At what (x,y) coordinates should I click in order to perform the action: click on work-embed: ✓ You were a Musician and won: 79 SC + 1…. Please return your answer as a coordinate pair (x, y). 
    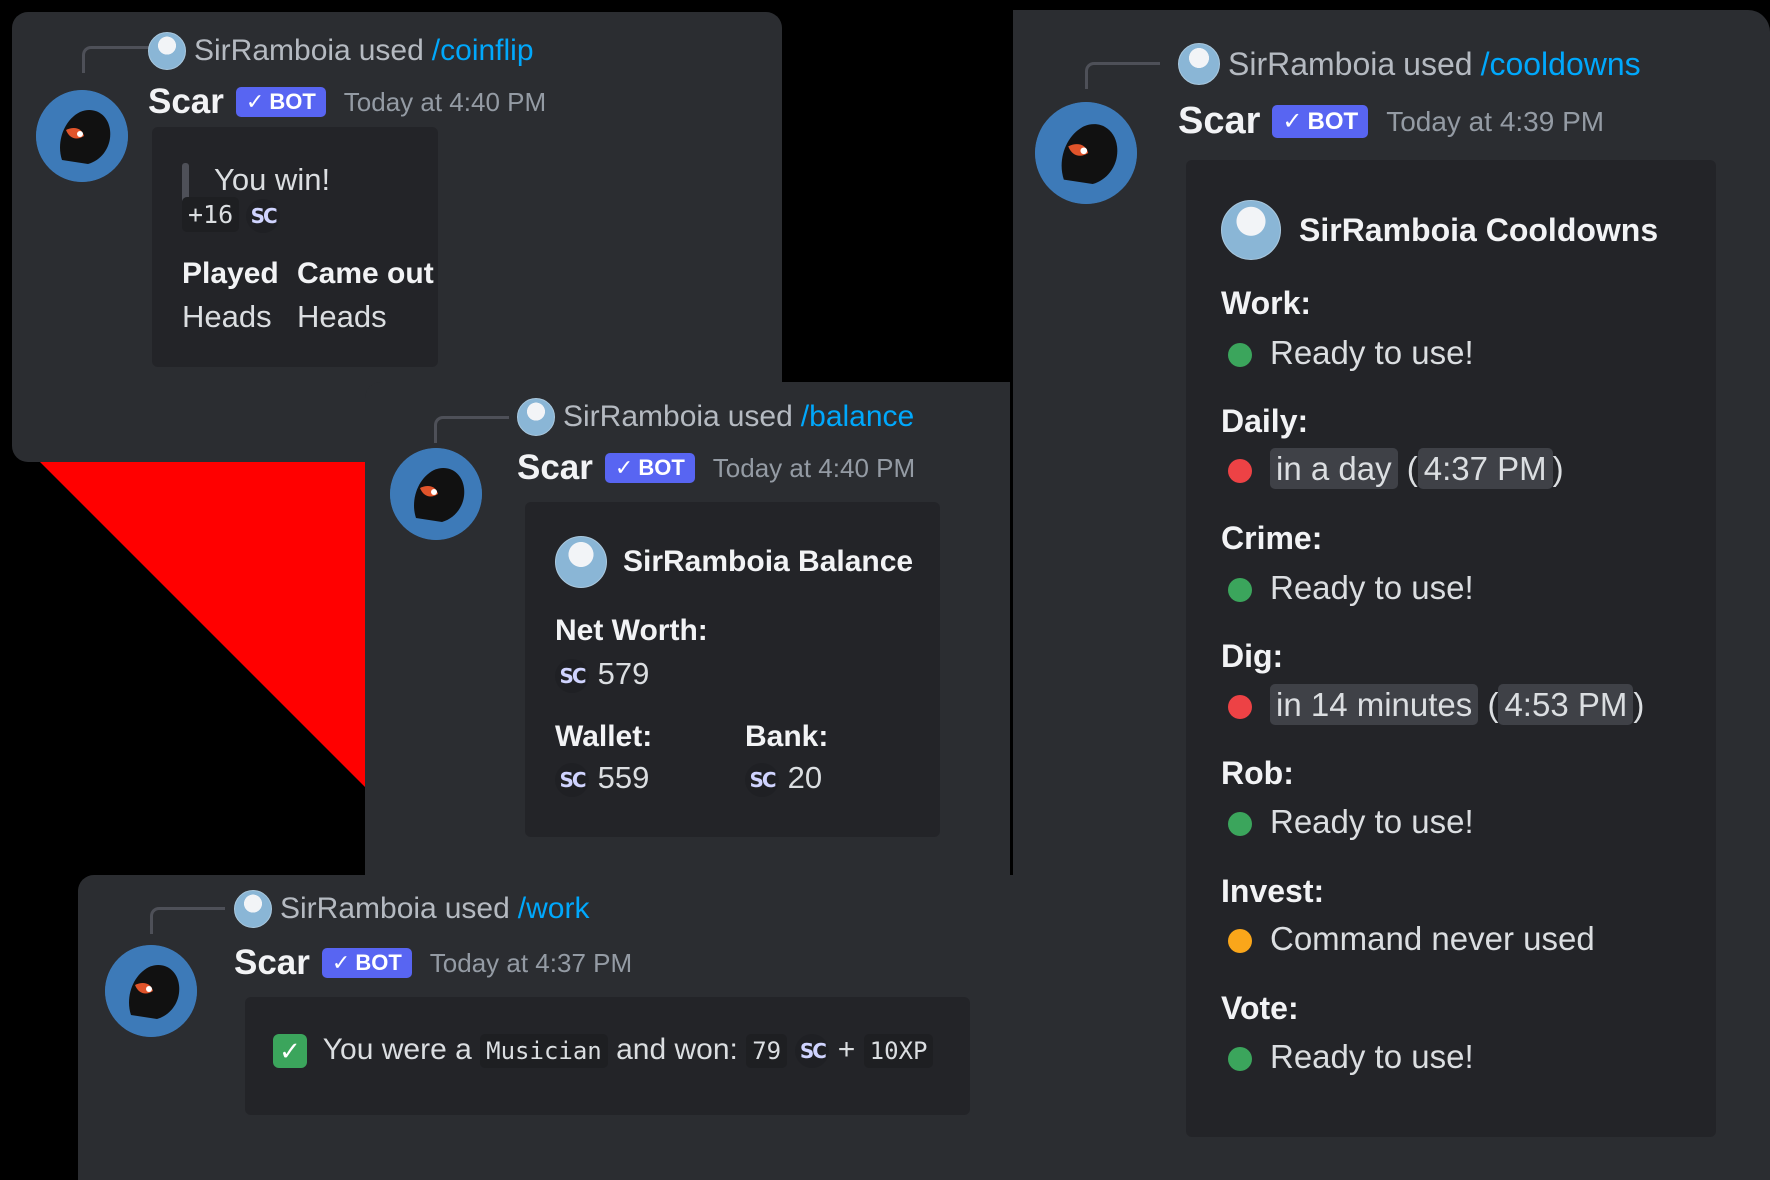
    Looking at the image, I should click on (607, 1056).